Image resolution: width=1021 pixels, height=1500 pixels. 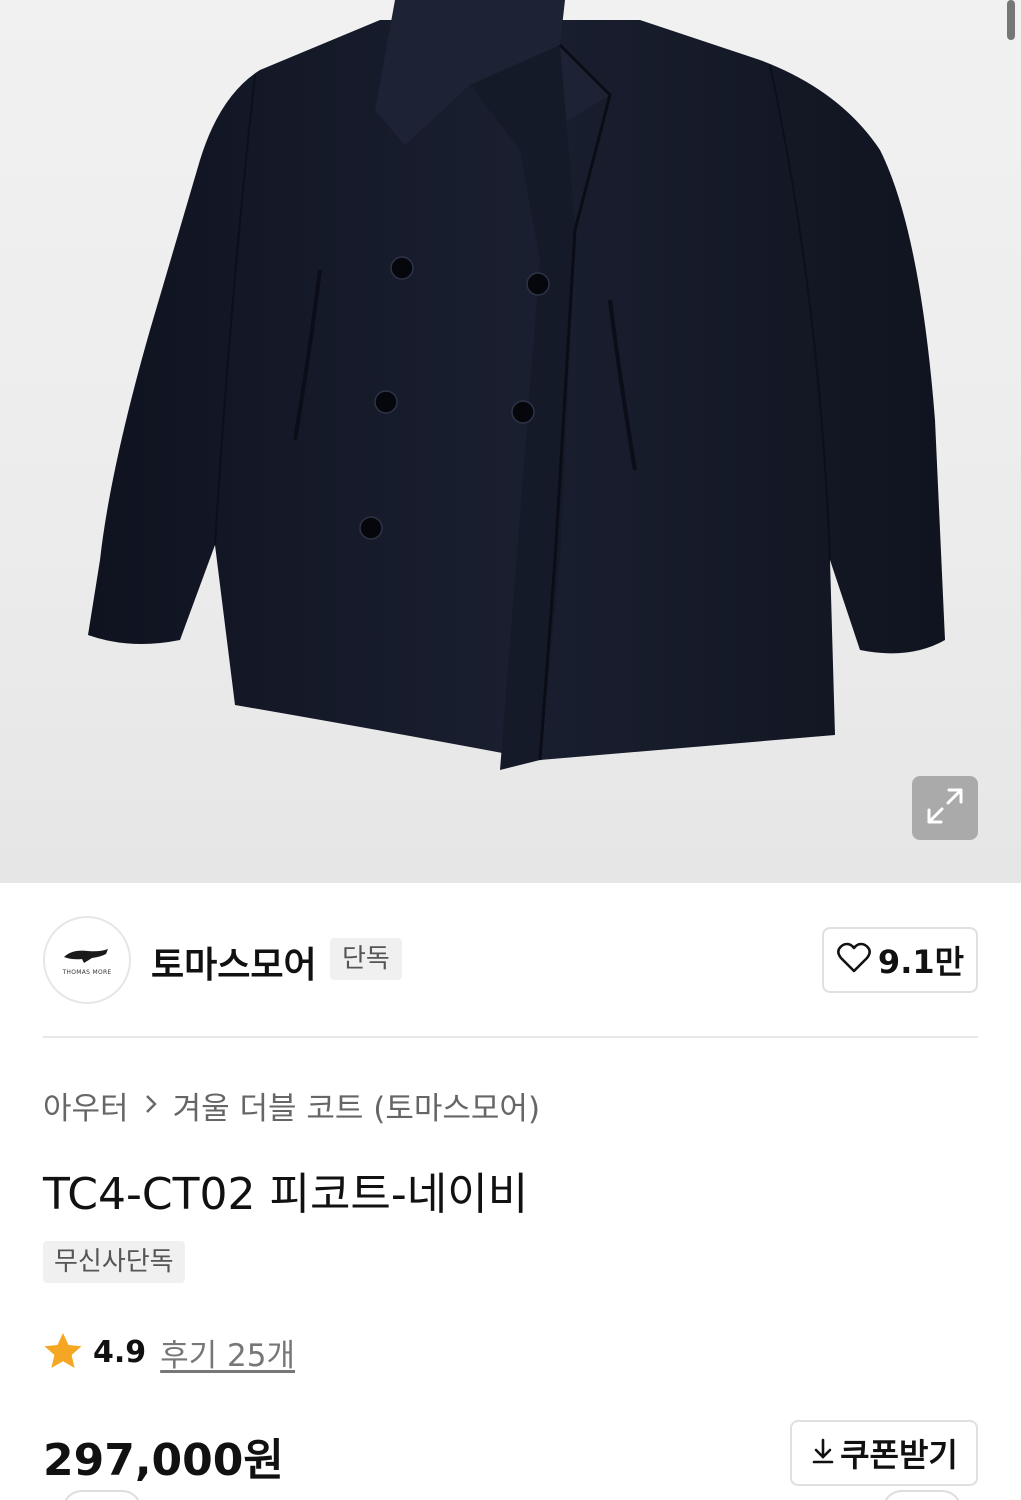 I want to click on like-button: 9.1만, so click(x=900, y=960).